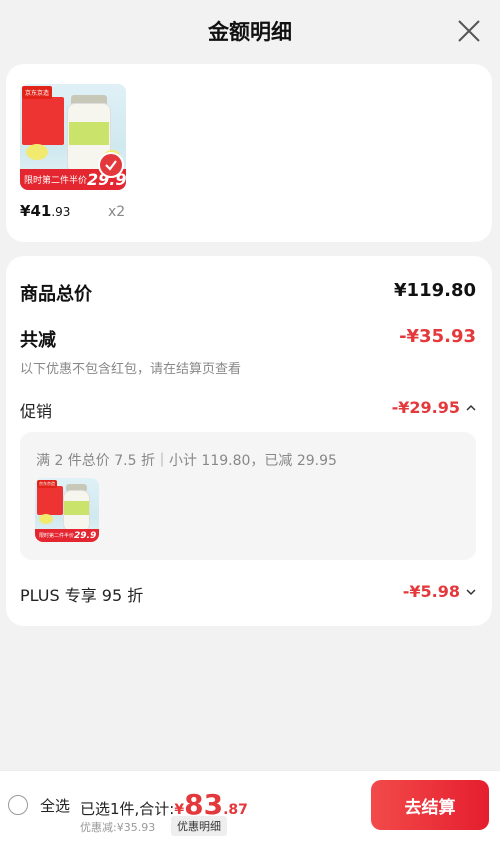  I want to click on discount-detail-button: 优惠明细, so click(199, 826).